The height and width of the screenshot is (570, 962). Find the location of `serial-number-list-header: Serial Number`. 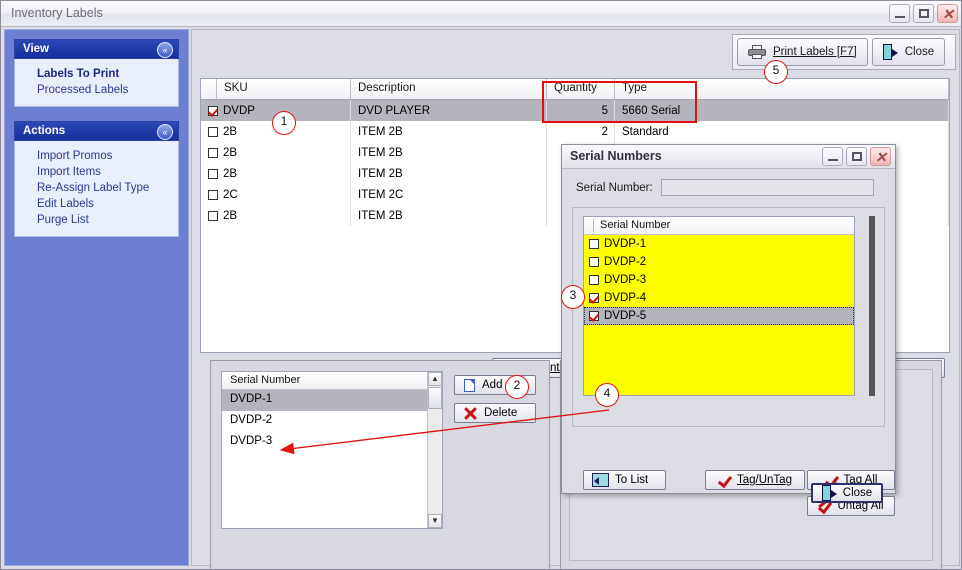

serial-number-list-header: Serial Number is located at coordinates (332, 381).